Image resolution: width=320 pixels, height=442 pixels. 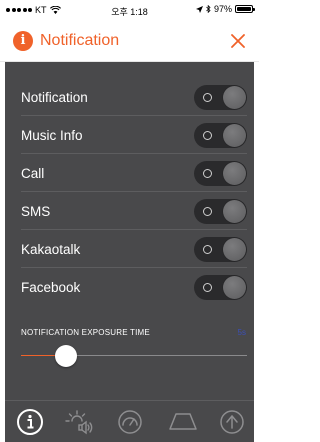 I want to click on location-arrow-icon, so click(x=199, y=9).